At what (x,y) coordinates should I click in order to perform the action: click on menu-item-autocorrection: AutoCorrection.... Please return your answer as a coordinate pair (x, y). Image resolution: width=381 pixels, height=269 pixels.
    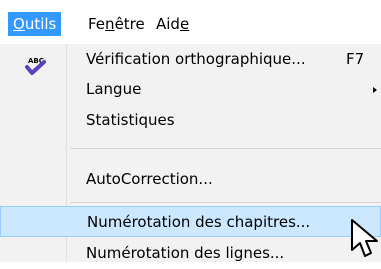
    Looking at the image, I should click on (190, 179).